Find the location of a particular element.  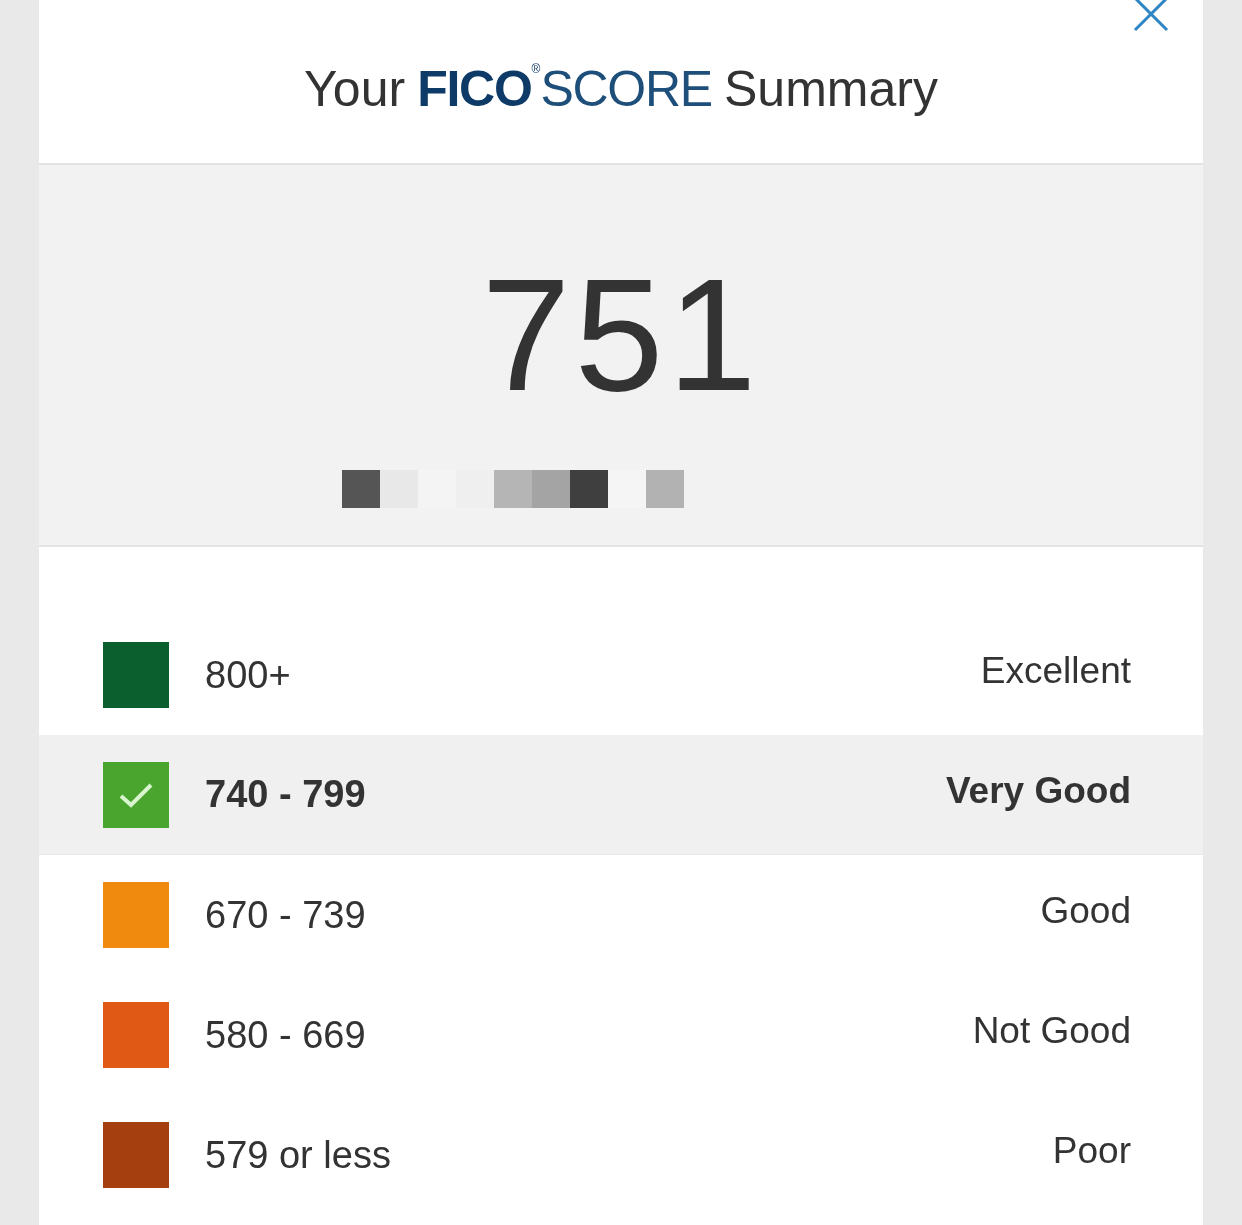

range-text: 740 - 799 is located at coordinates (285, 794).